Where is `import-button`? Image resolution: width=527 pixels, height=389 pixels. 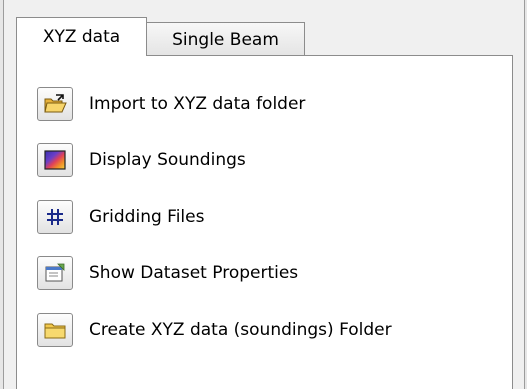
import-button is located at coordinates (55, 104).